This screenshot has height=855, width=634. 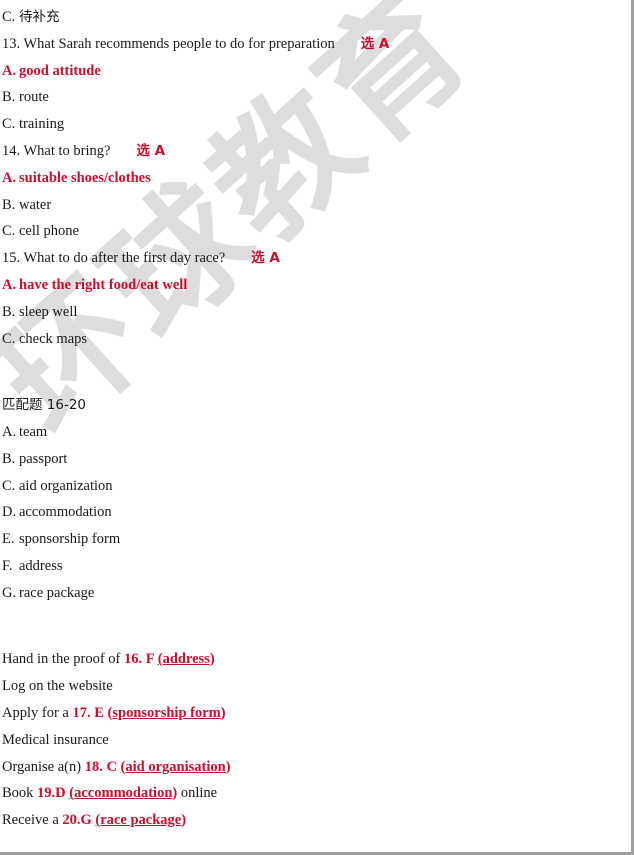 I want to click on flow-step-medical-insurance: Medical insurance, so click(x=316, y=740).